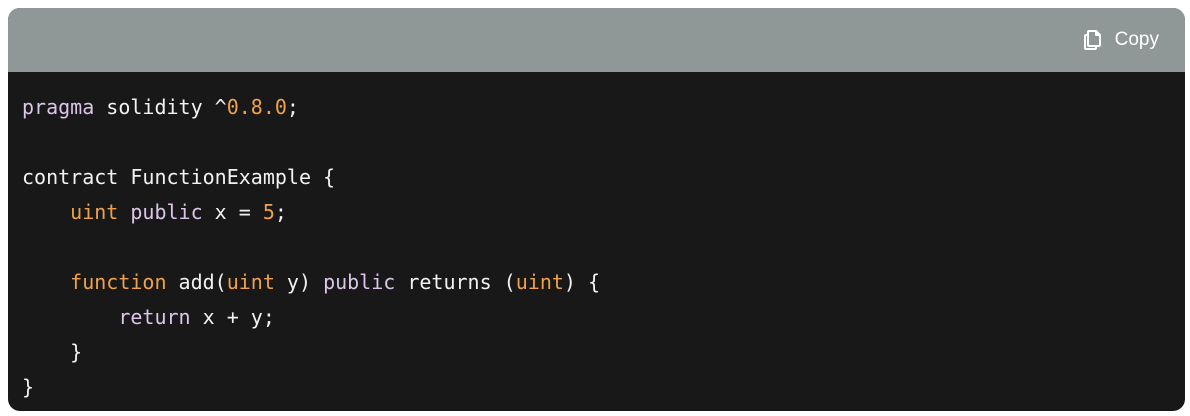  What do you see at coordinates (455, 282) in the screenshot?
I see `code-text: returns (` at bounding box center [455, 282].